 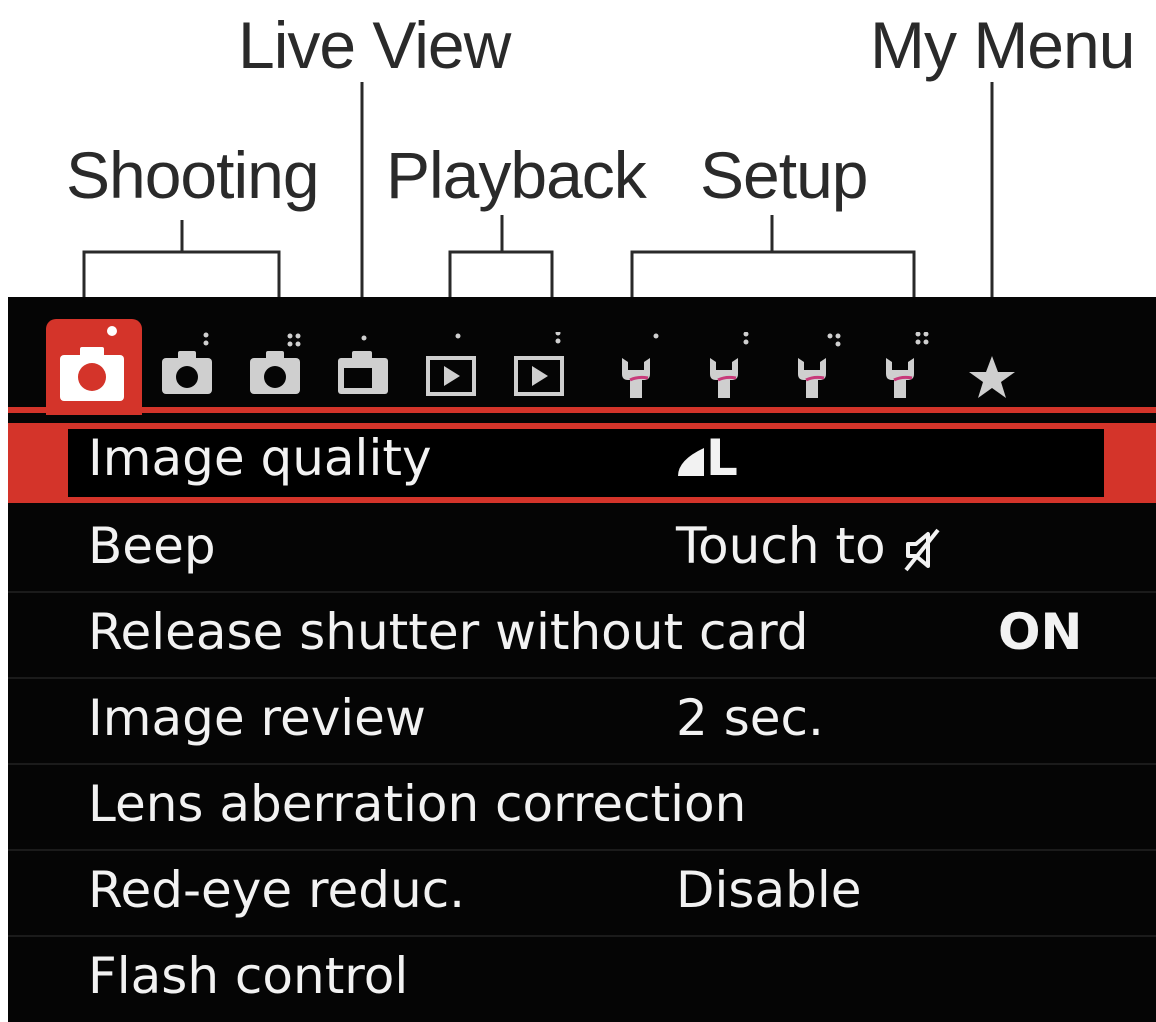 I want to click on menu-item-label: Flash control, so click(x=248, y=976).